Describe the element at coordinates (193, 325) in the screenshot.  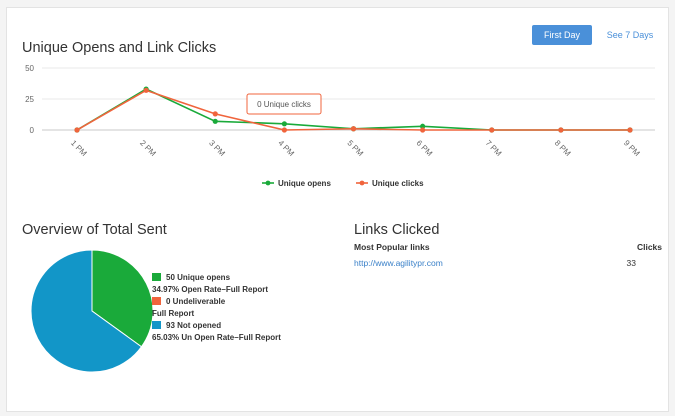
I see `pie-legend-label: 93 Not opened` at that location.